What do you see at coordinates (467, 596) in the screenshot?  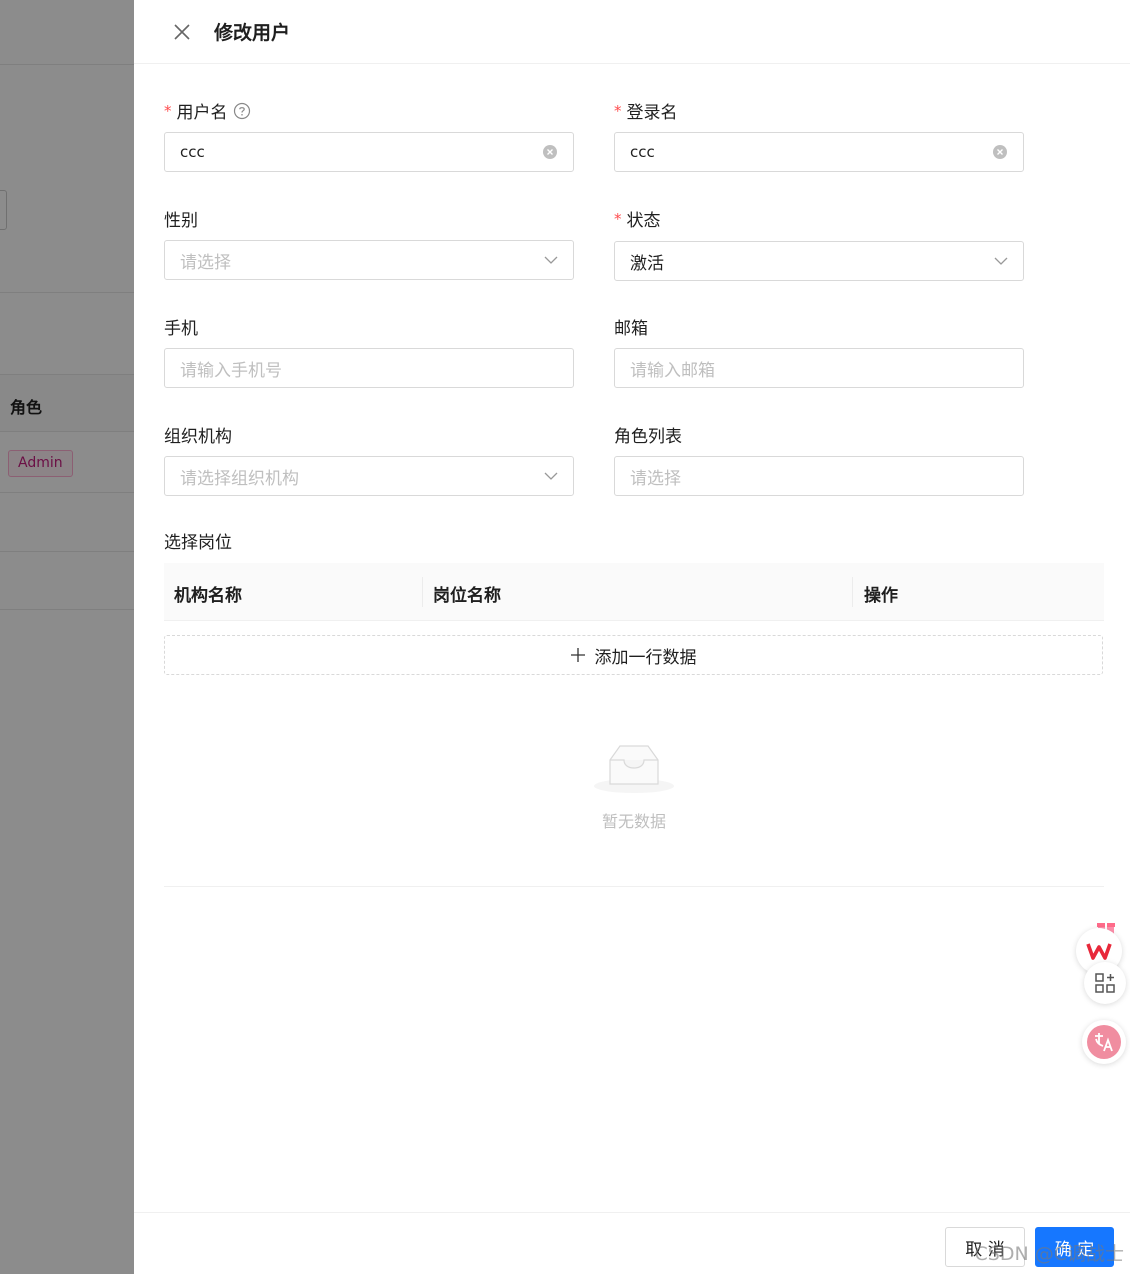 I see `column-header-position-name: 岗位名称` at bounding box center [467, 596].